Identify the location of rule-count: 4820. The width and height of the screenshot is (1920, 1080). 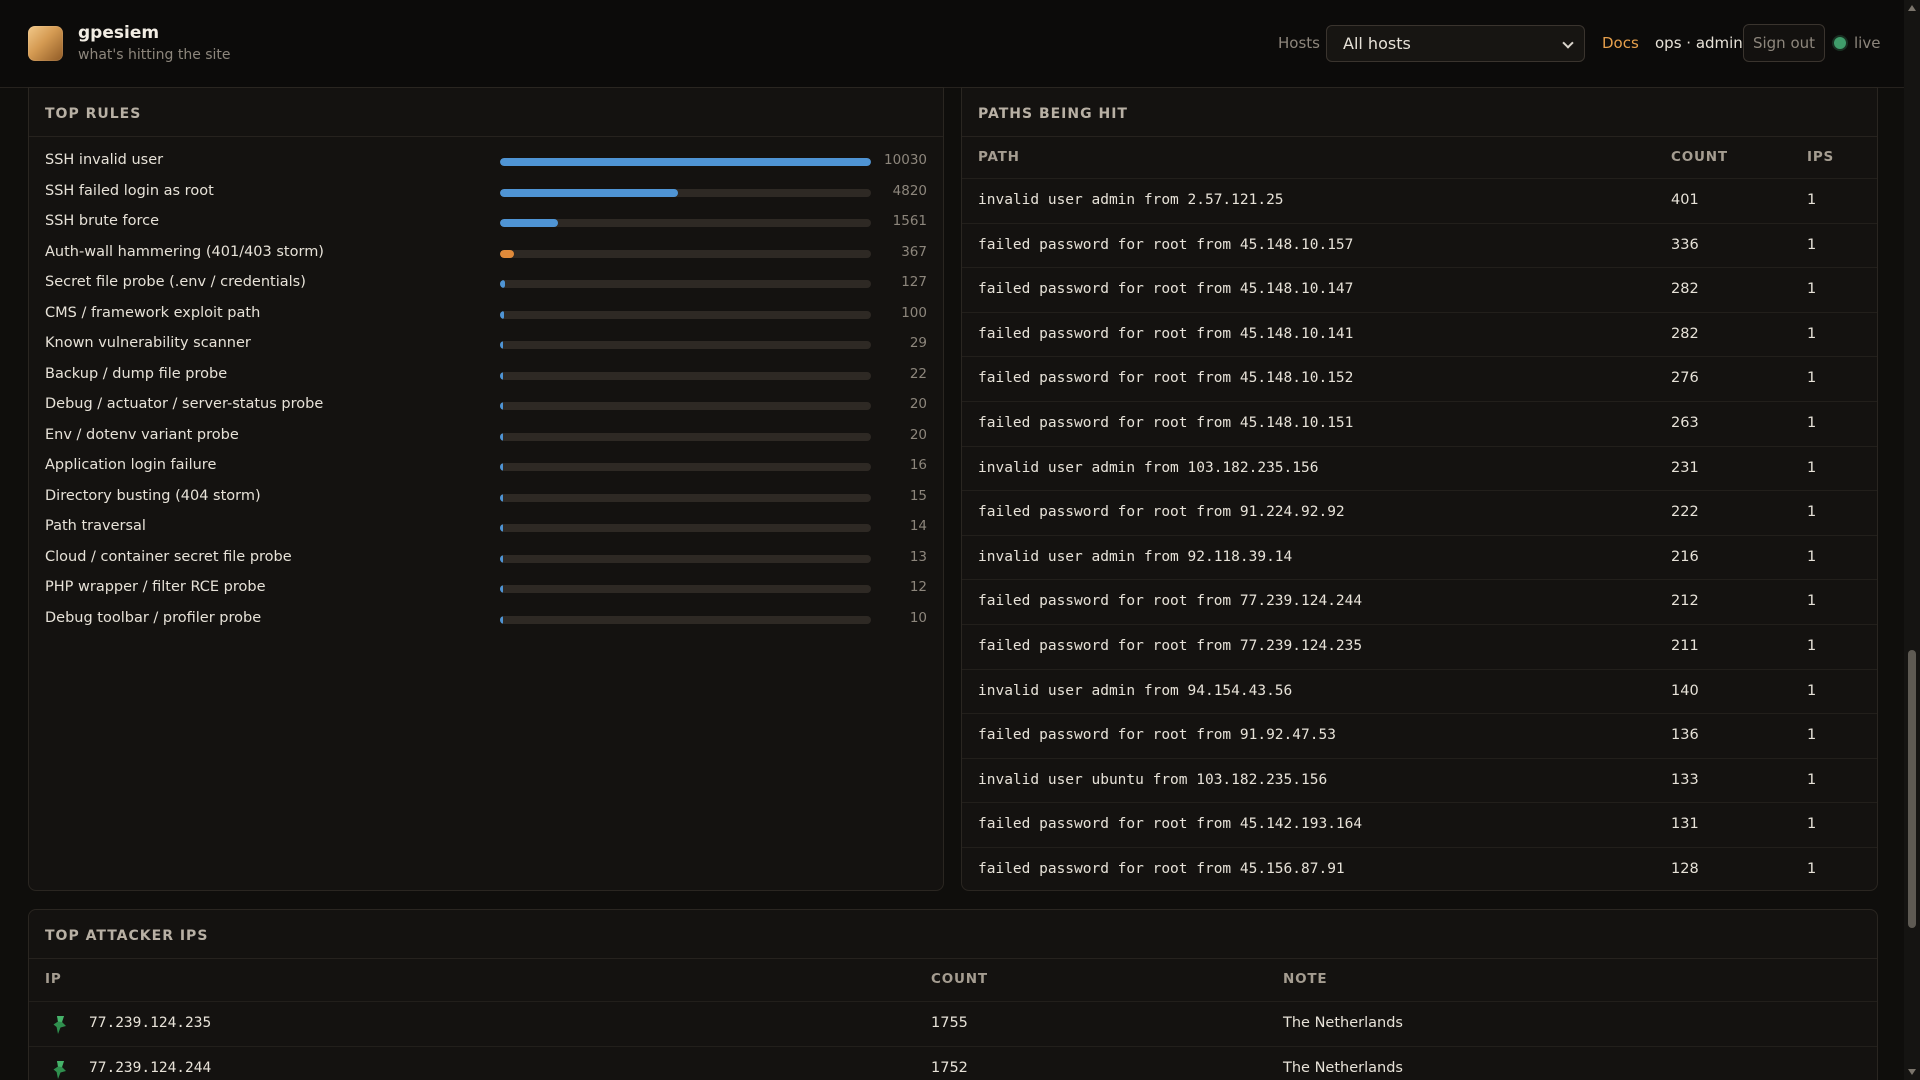
(909, 190).